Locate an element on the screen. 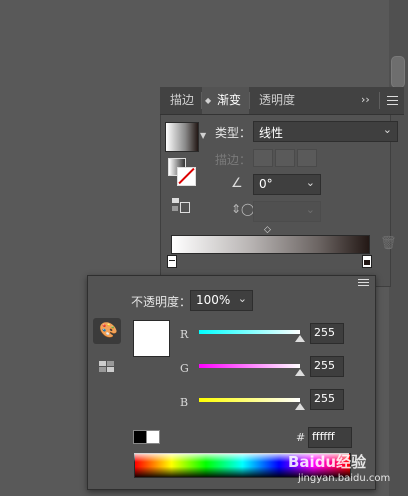  popup-menu-icon is located at coordinates (363, 282).